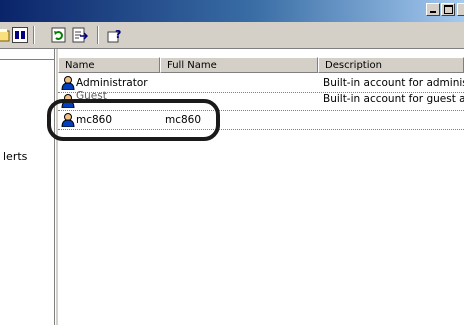  Describe the element at coordinates (133, 120) in the screenshot. I see `highlight-annotation` at that location.